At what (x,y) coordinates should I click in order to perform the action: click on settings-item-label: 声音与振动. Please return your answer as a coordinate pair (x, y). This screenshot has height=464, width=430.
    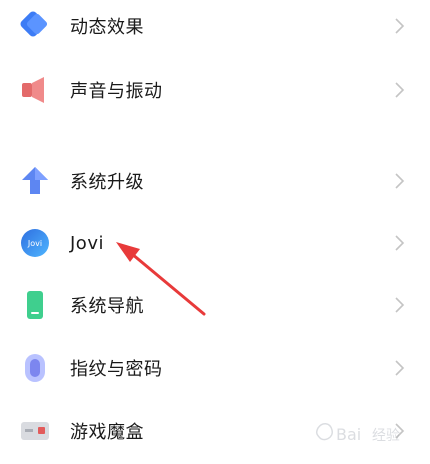
    Looking at the image, I should click on (116, 91).